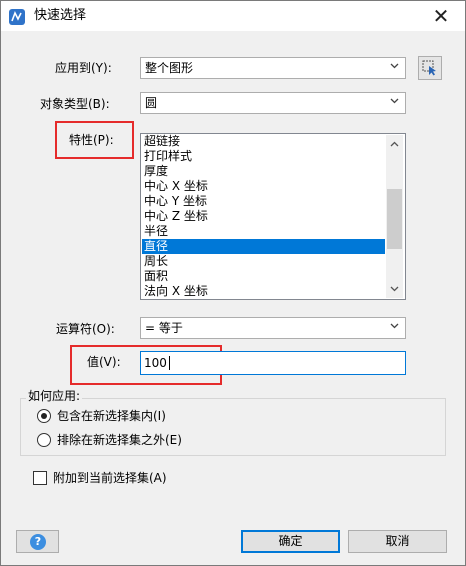 The image size is (466, 566). Describe the element at coordinates (263, 216) in the screenshot. I see `list-item: 中心 Z 坐标` at that location.